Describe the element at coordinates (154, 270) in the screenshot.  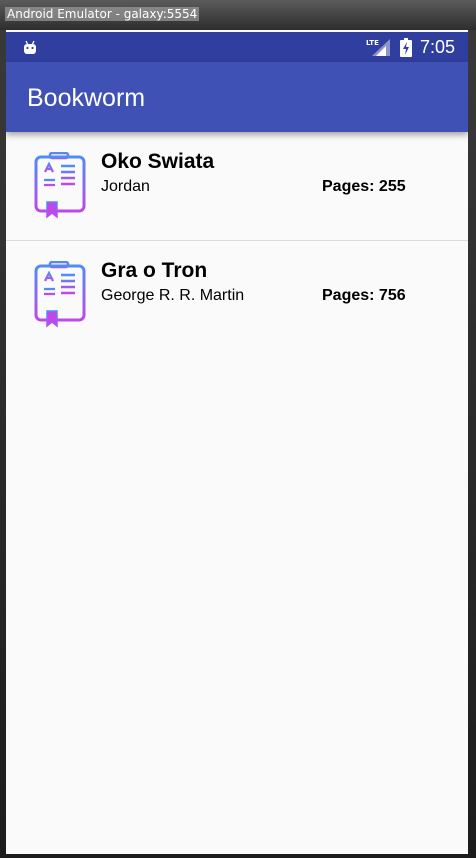
I see `book-title: Gra o Tron` at that location.